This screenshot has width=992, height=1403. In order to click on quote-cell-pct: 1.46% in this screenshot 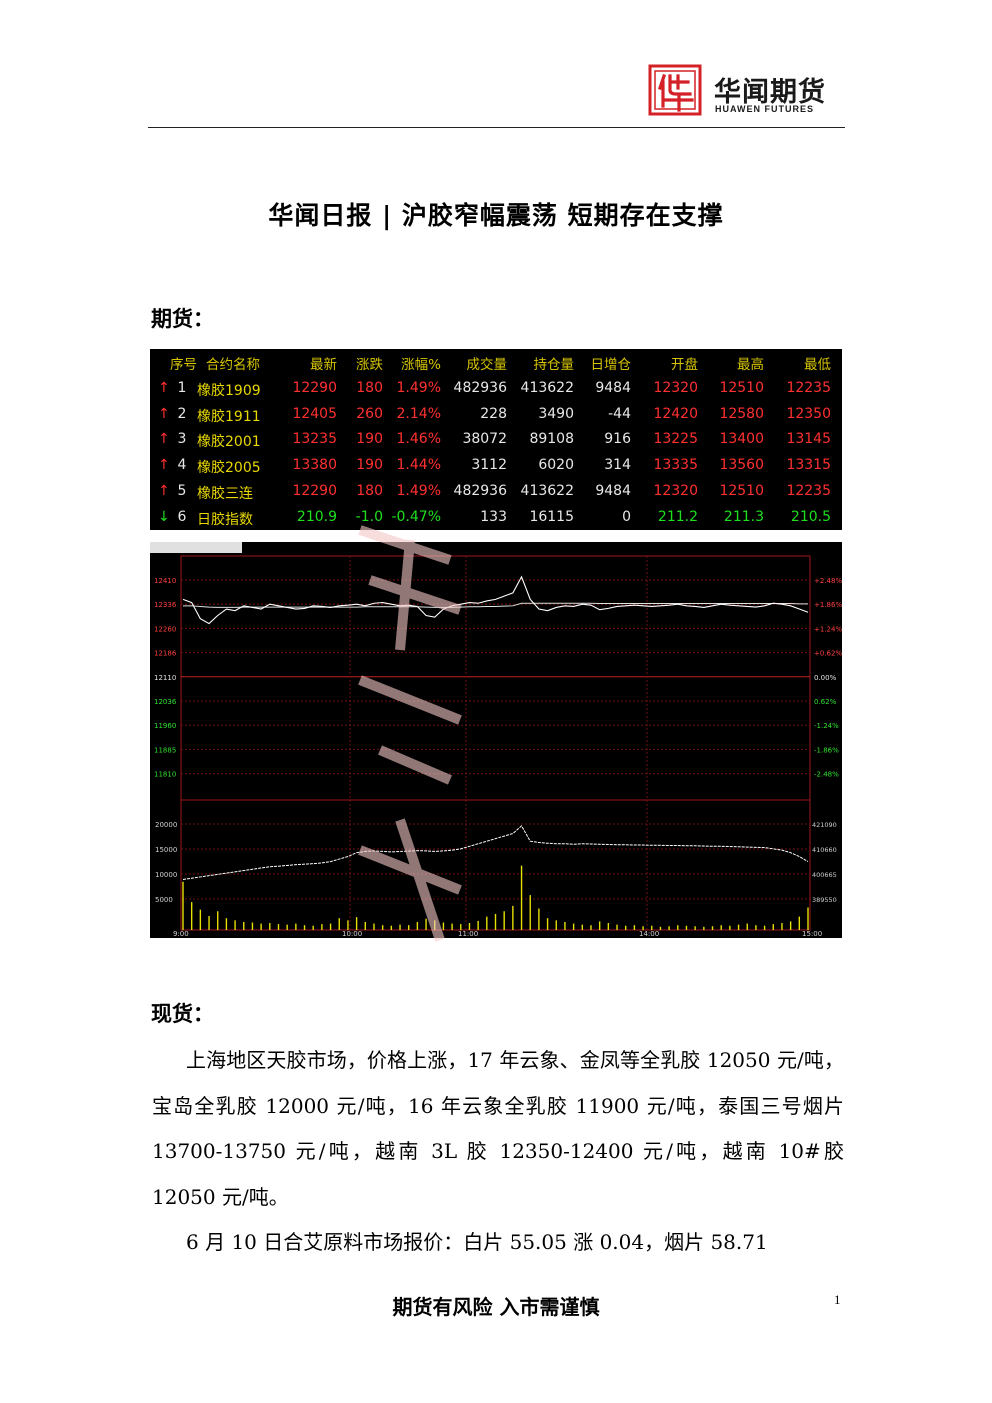, I will do `click(418, 439)`.